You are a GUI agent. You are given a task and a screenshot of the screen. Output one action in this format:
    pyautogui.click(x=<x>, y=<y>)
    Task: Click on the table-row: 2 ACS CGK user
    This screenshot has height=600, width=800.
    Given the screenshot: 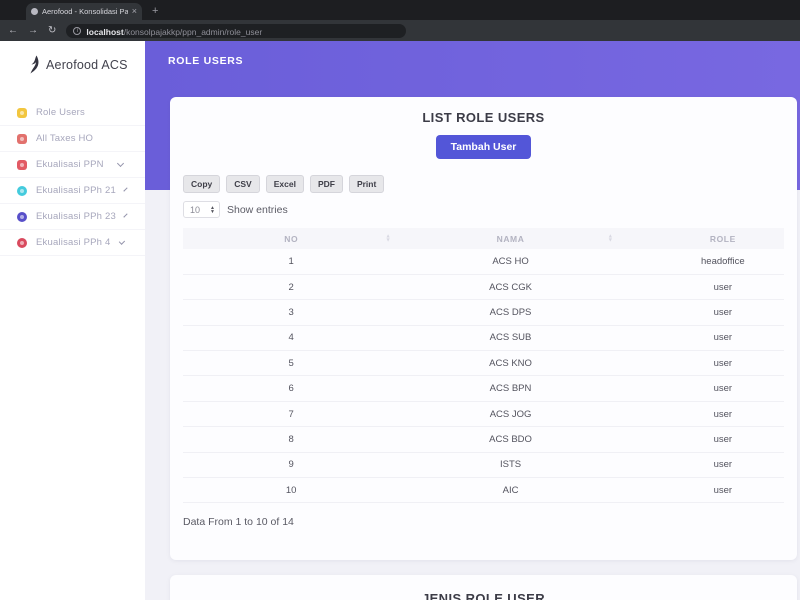 What is the action you would take?
    pyautogui.click(x=483, y=287)
    